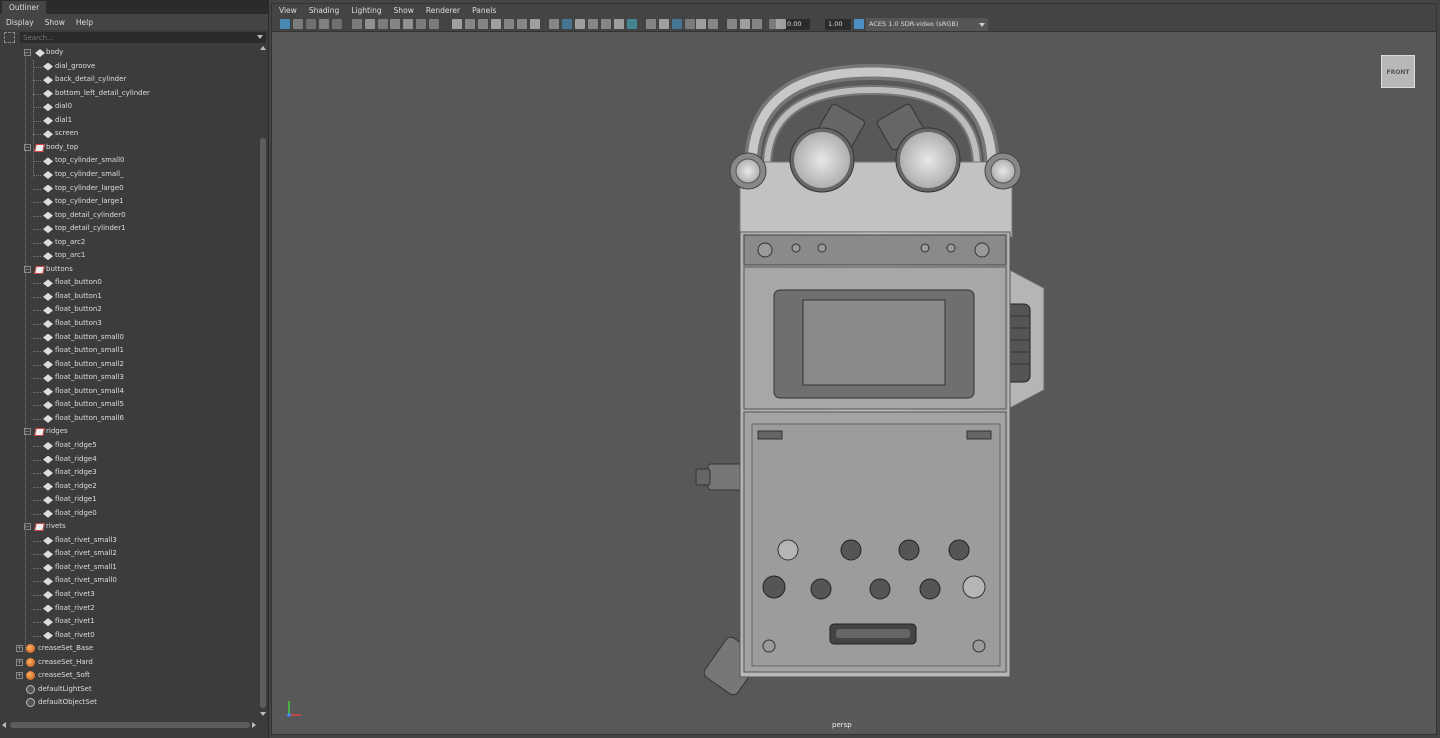 The height and width of the screenshot is (738, 1440). Describe the element at coordinates (129, 725) in the screenshot. I see `outliner-horizontal-scrollbar` at that location.